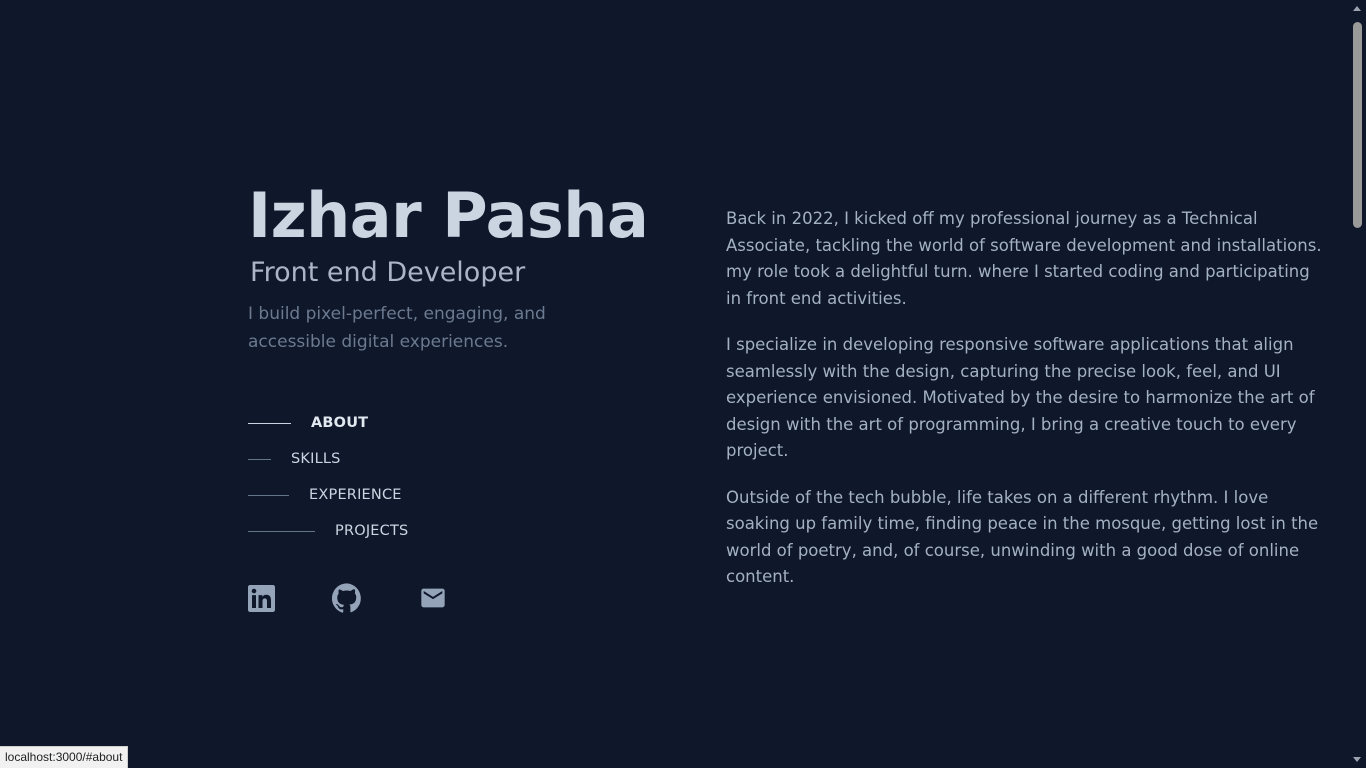  I want to click on nav-item-about: ABOUT, so click(328, 423).